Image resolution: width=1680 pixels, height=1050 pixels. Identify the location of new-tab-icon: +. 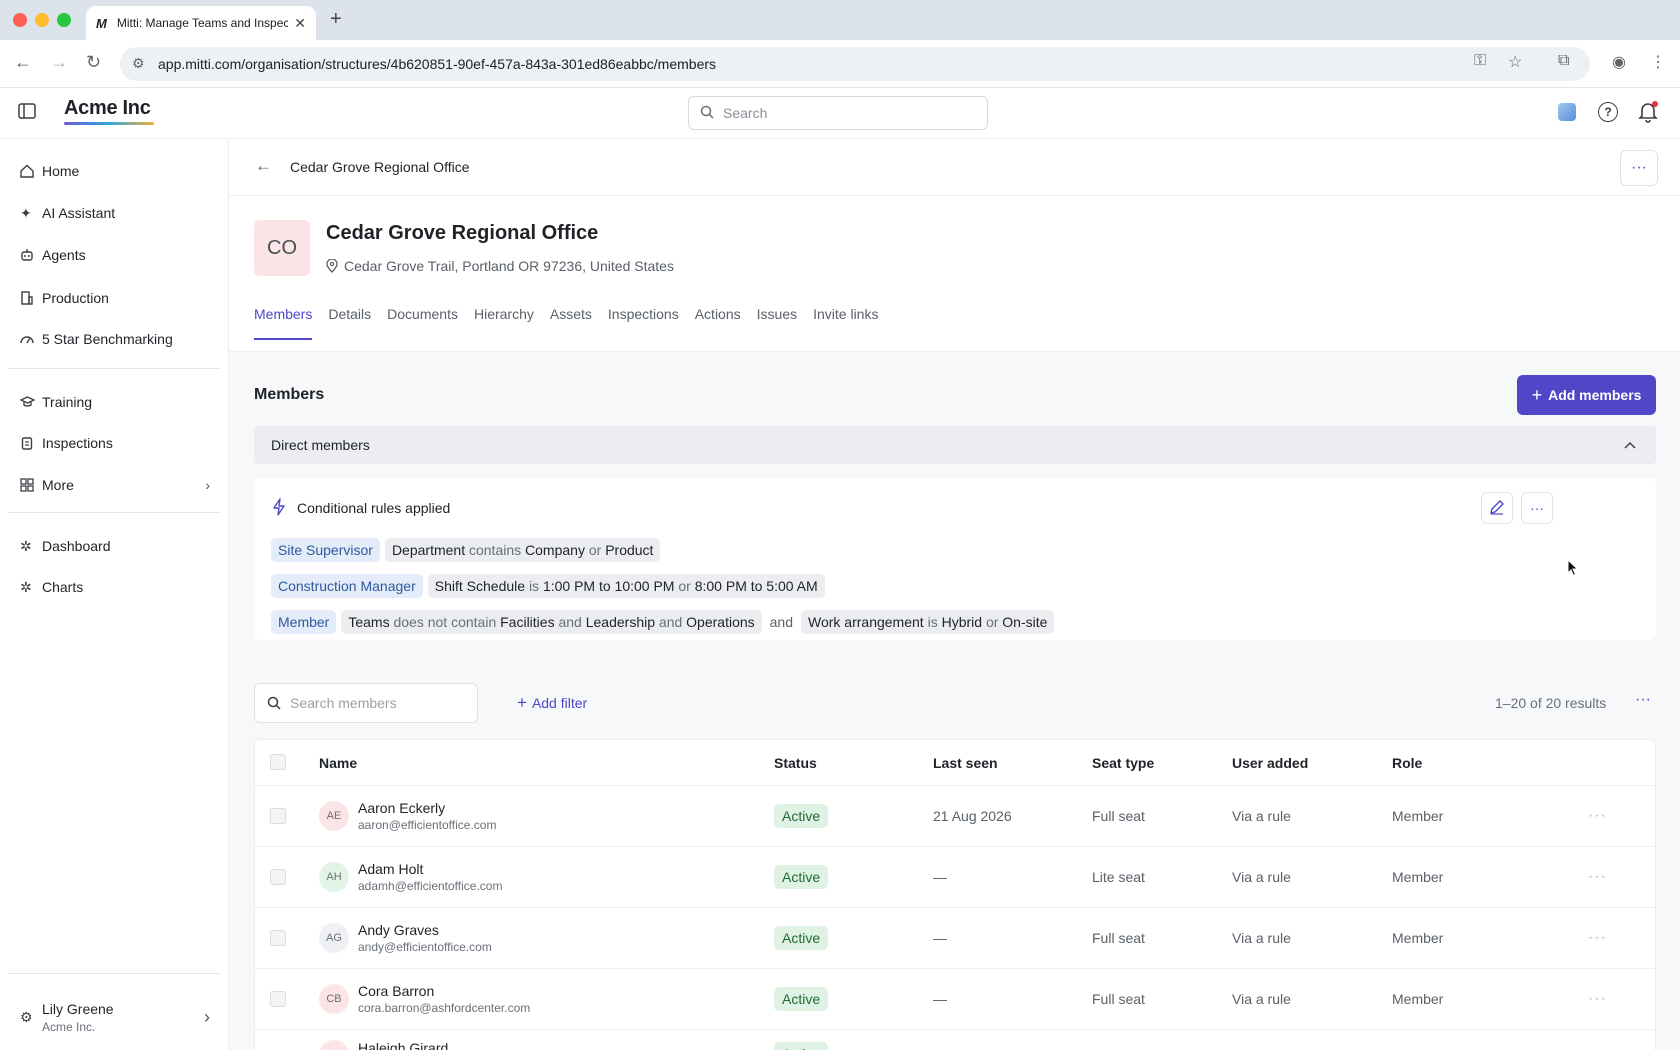
(336, 19).